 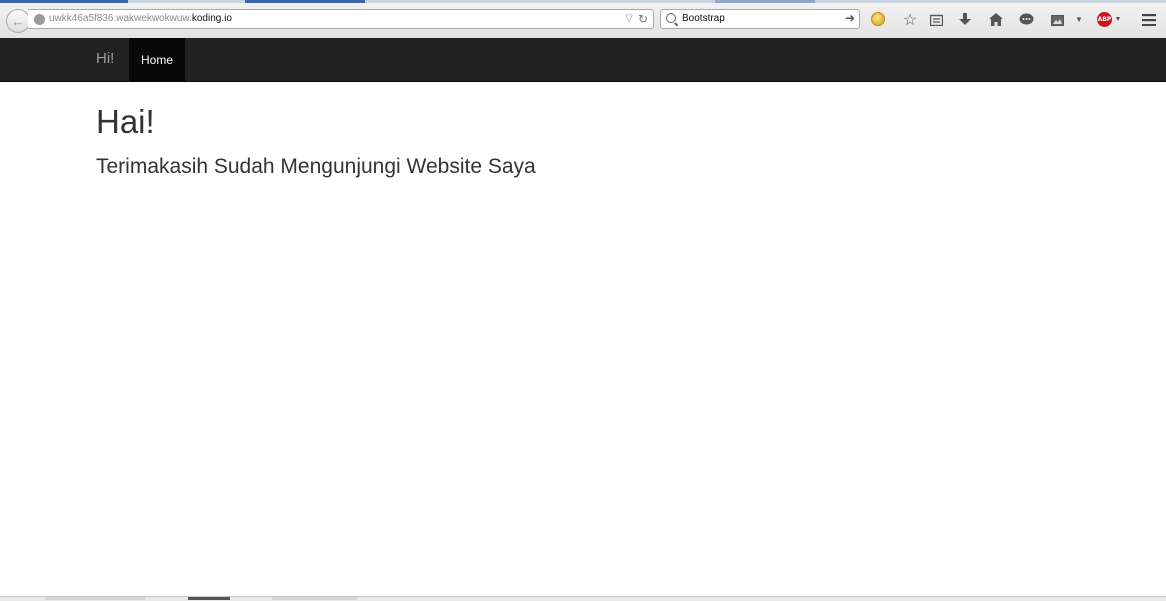 I want to click on screenshot-icon, so click(x=1057, y=19).